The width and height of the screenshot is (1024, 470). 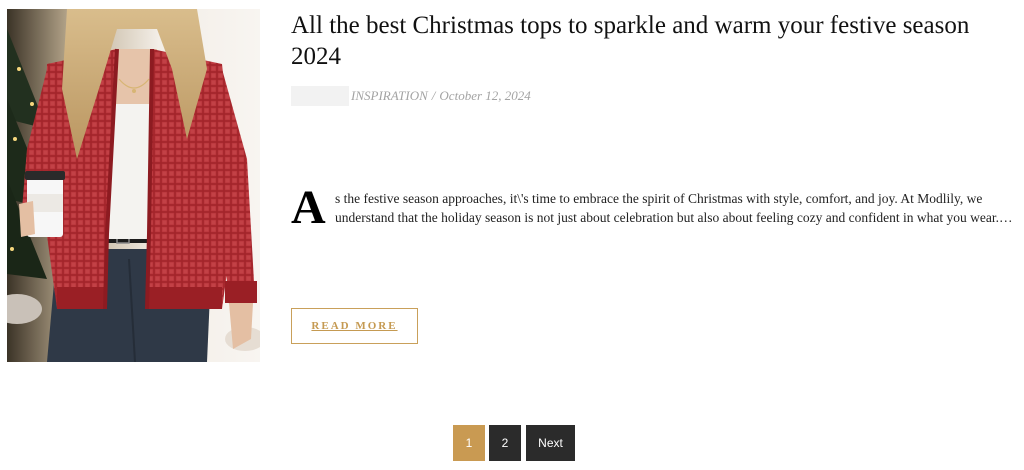 I want to click on post-category: INSPIRATION, so click(x=388, y=96).